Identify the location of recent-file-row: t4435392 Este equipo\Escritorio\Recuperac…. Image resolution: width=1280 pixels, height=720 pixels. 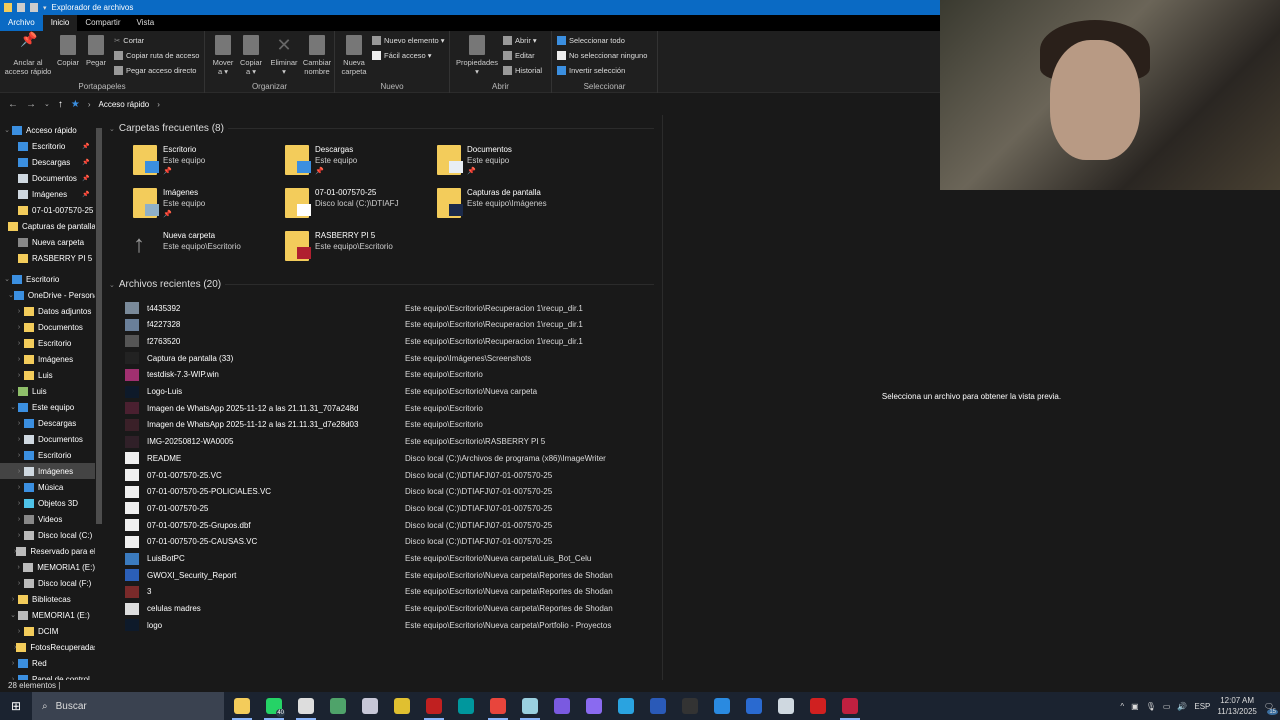
(390, 308).